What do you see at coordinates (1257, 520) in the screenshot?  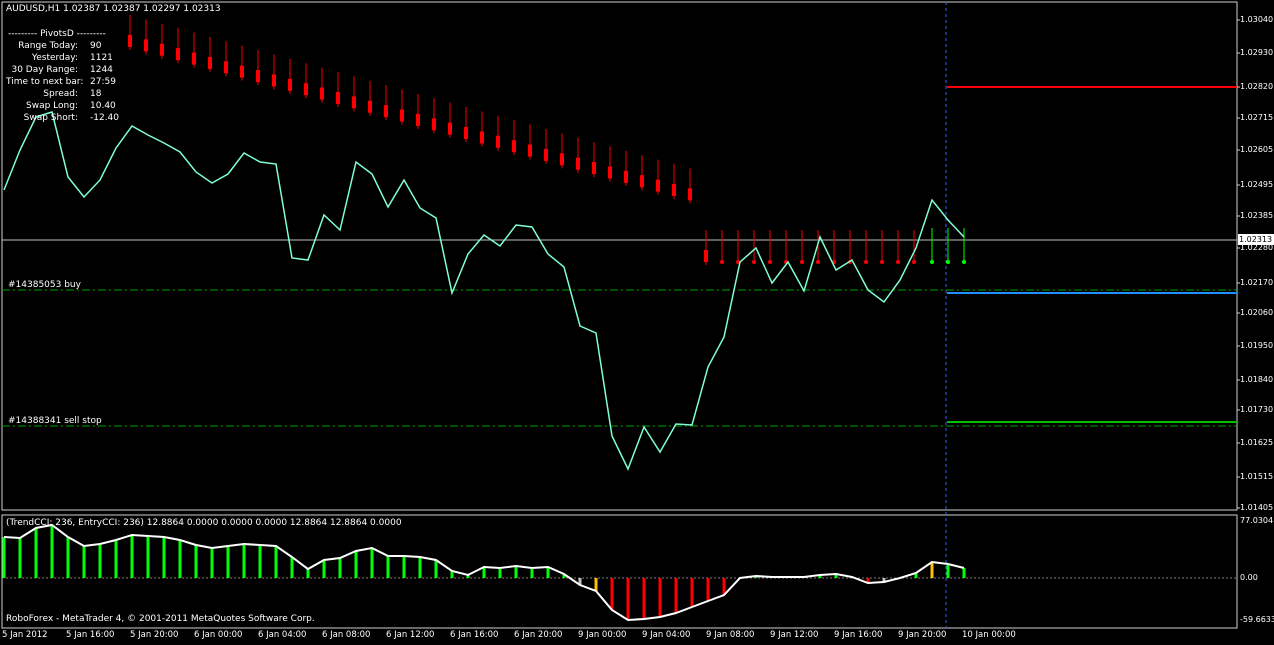 I see `indicator-axis-top: 77.0304` at bounding box center [1257, 520].